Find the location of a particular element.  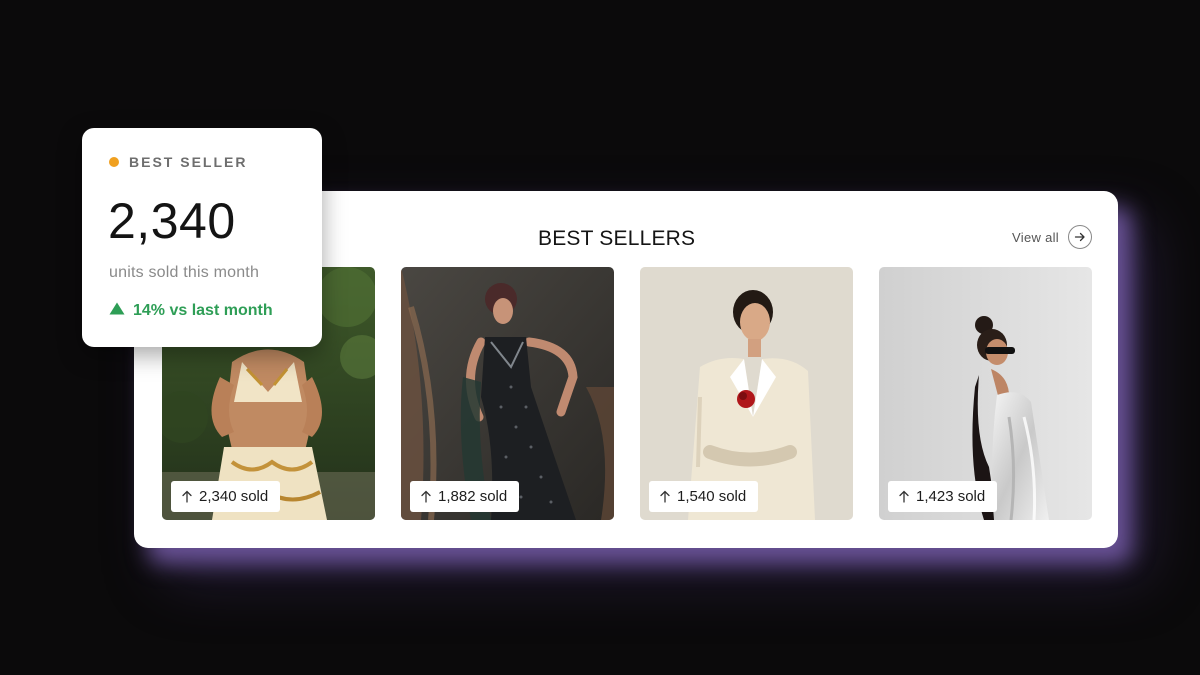

sold-badge: 1,540 sold is located at coordinates (704, 496).